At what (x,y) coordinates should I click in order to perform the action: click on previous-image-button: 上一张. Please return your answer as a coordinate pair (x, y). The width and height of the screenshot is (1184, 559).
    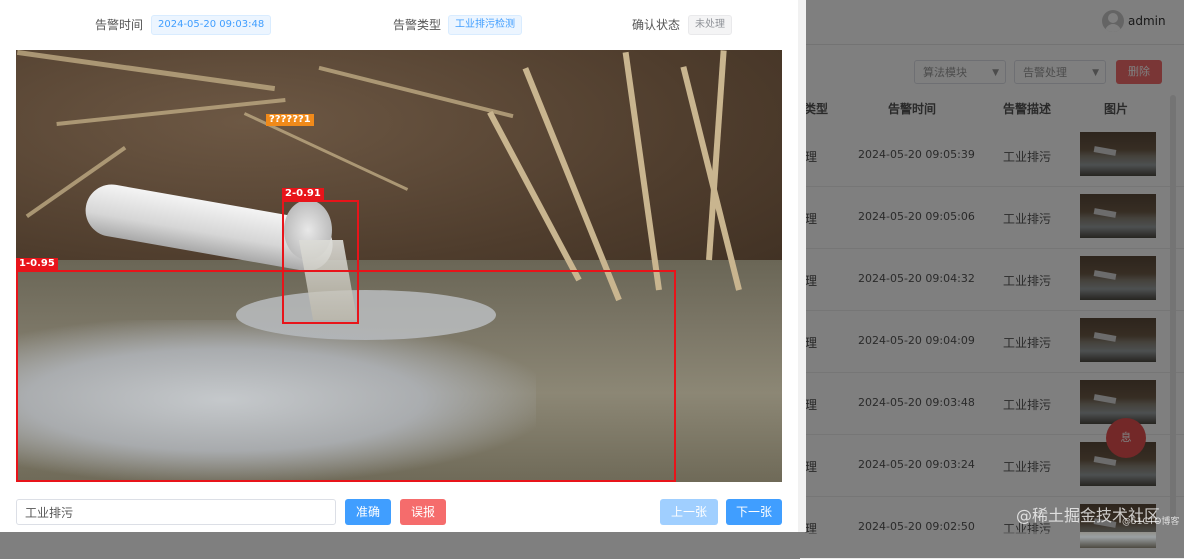
    Looking at the image, I should click on (689, 512).